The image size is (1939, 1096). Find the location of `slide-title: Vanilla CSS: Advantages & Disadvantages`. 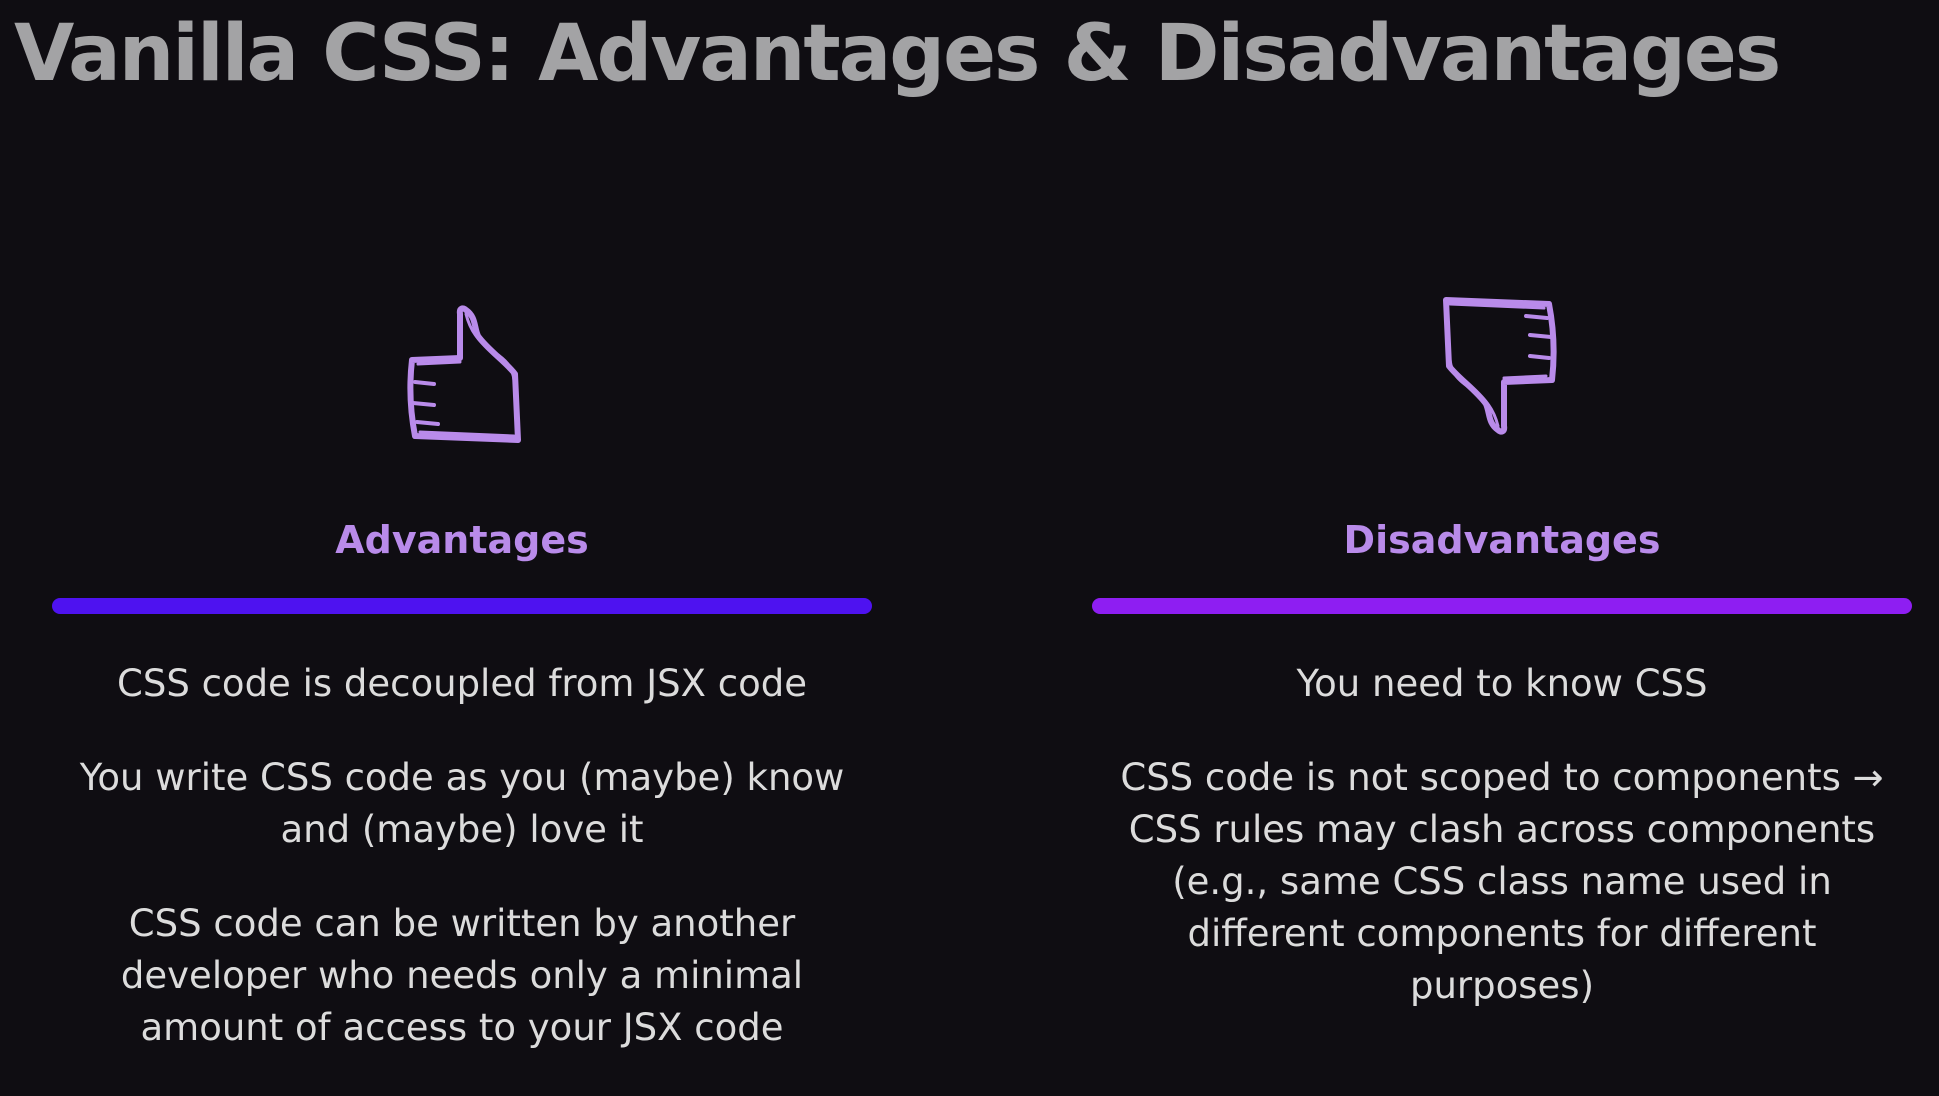

slide-title: Vanilla CSS: Advantages & Disadvantages is located at coordinates (897, 54).